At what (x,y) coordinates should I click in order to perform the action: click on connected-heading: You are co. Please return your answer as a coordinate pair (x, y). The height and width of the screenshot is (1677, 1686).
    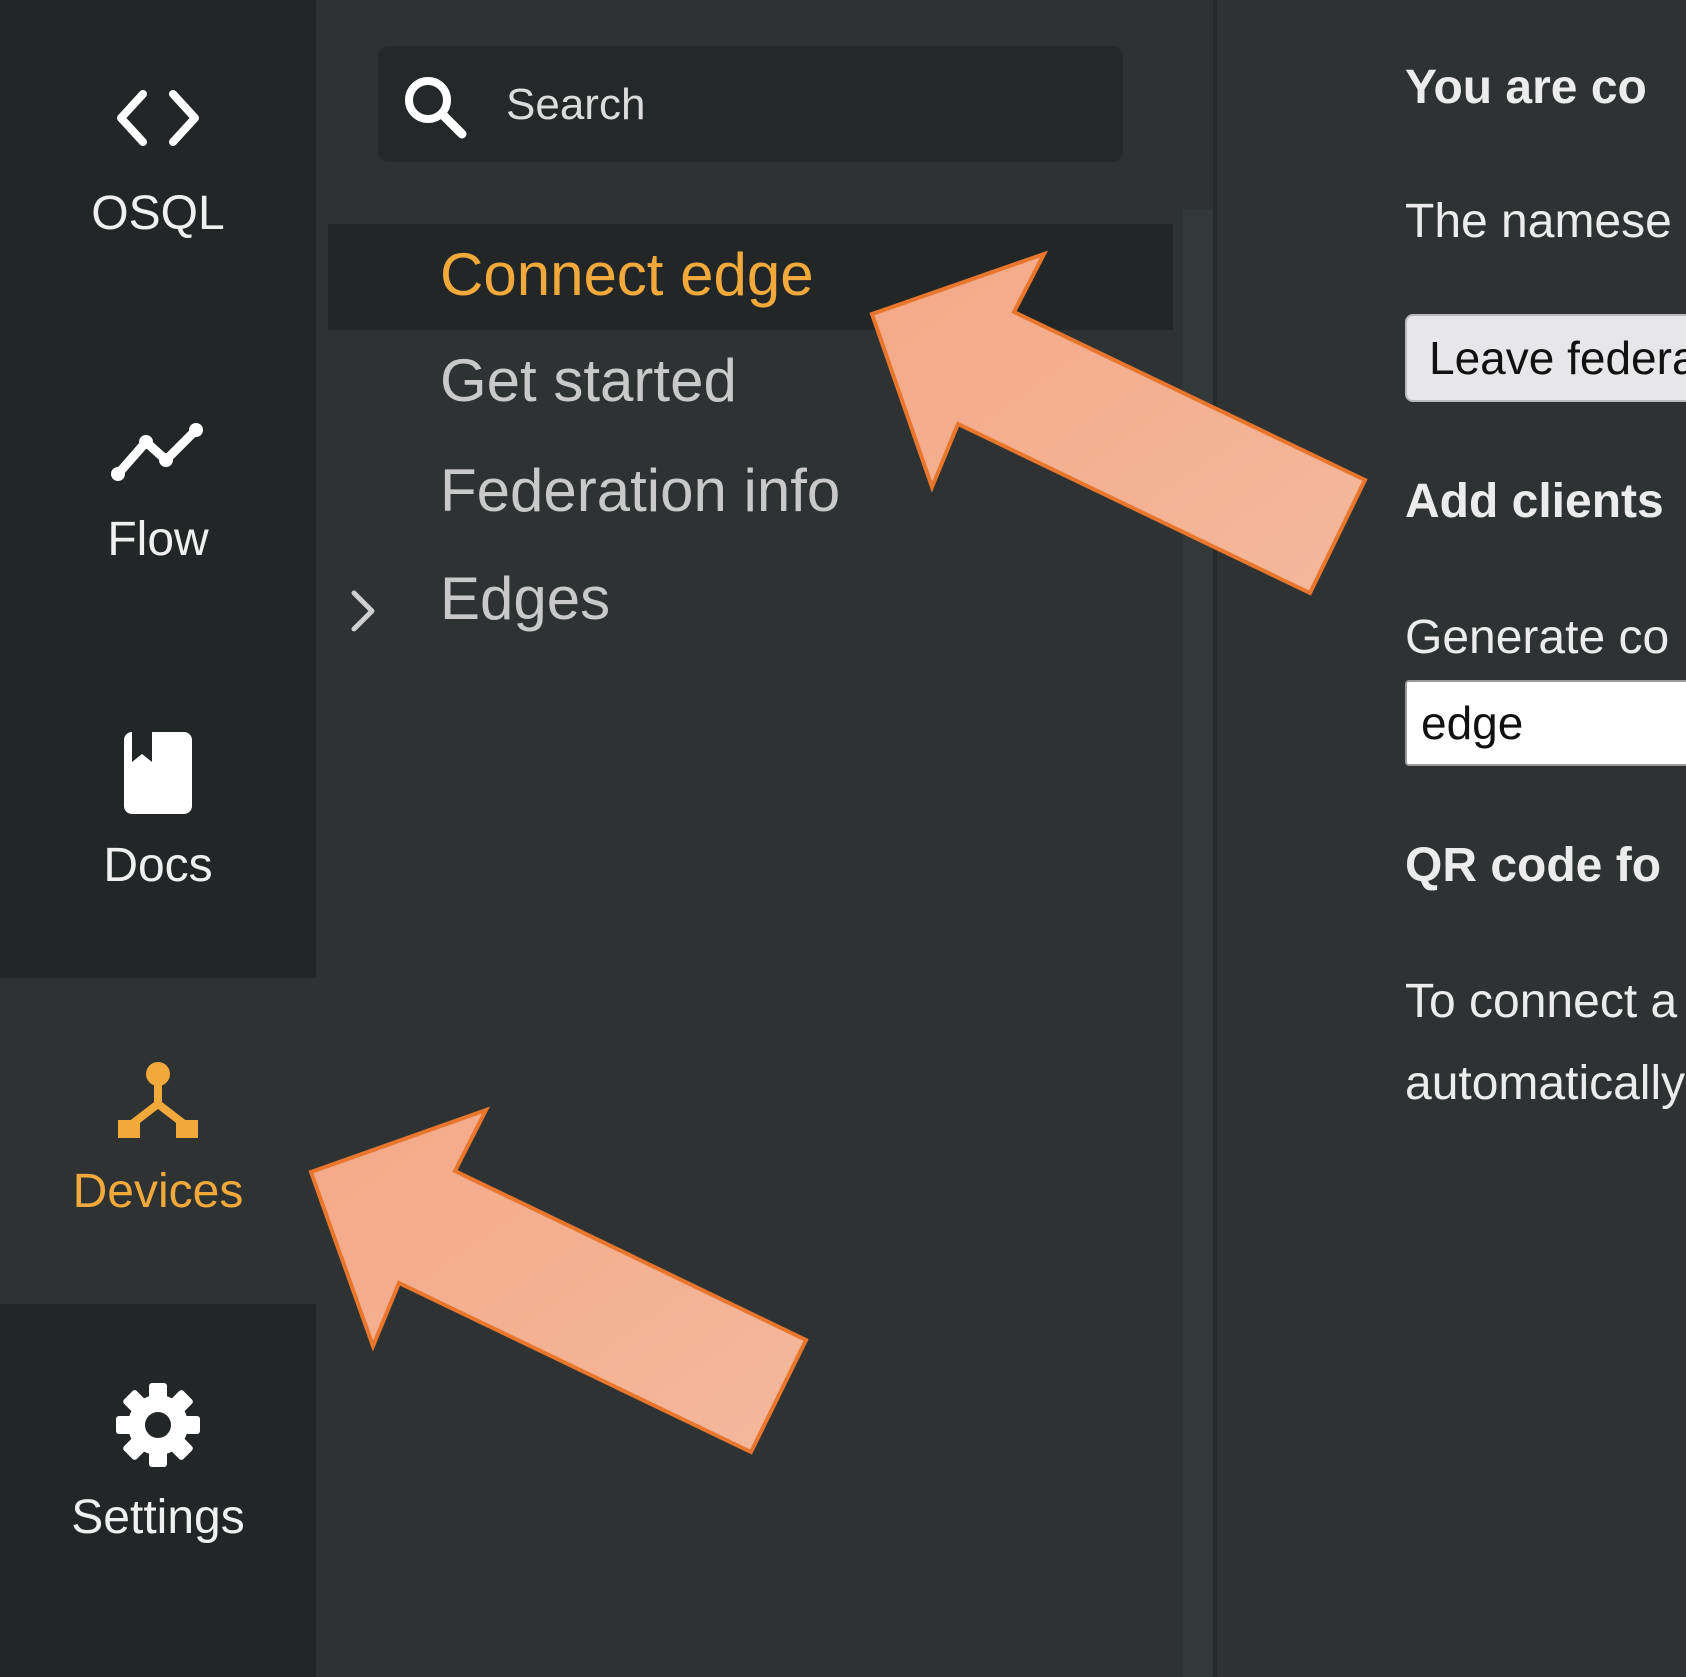
    Looking at the image, I should click on (1526, 87).